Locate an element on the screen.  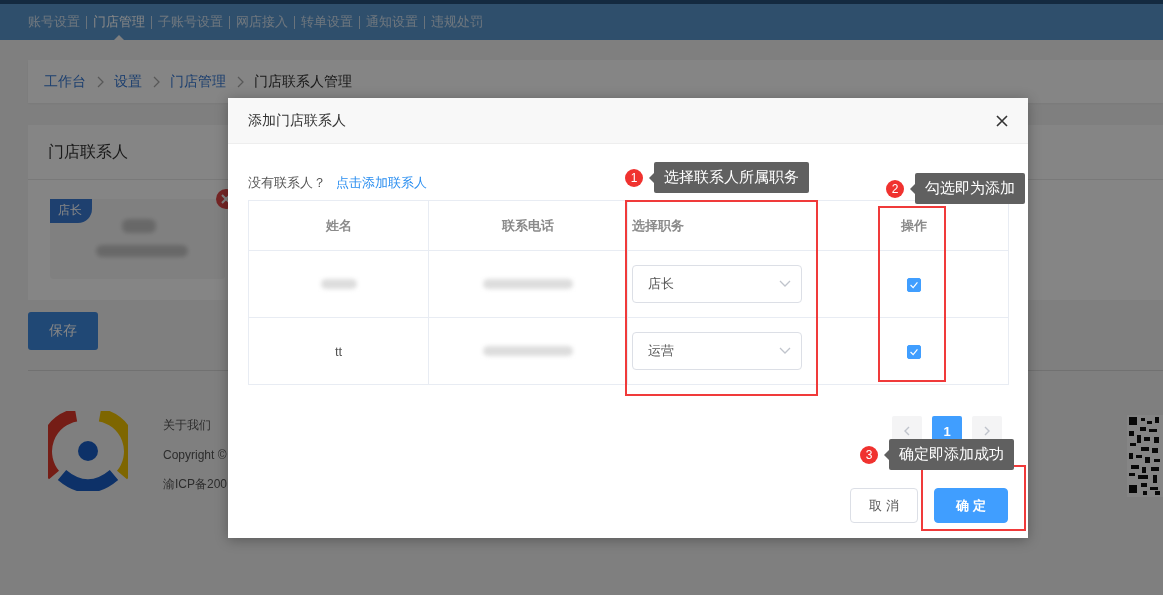
active-tab-pointer is located at coordinates (119, 38).